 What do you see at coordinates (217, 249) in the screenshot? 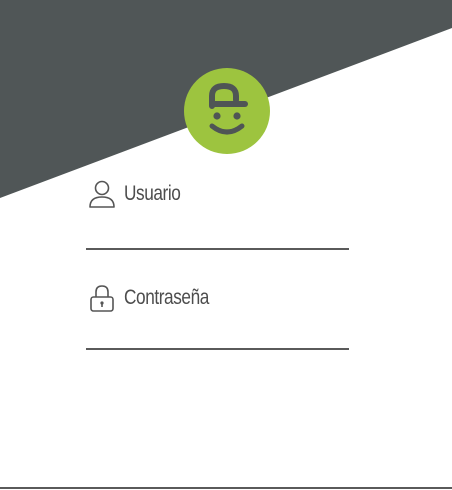
I see `username-underline` at bounding box center [217, 249].